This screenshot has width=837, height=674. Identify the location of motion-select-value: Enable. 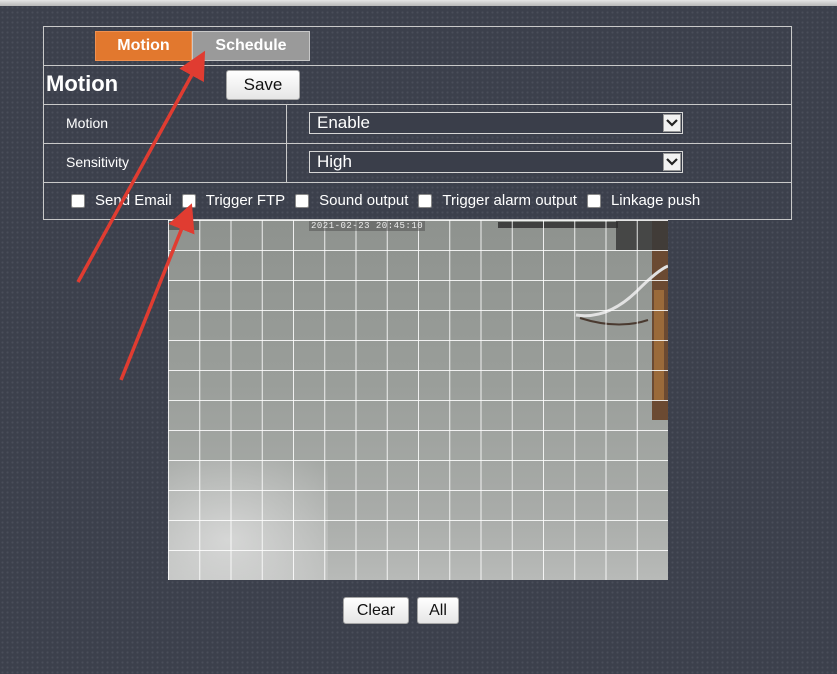
(343, 122).